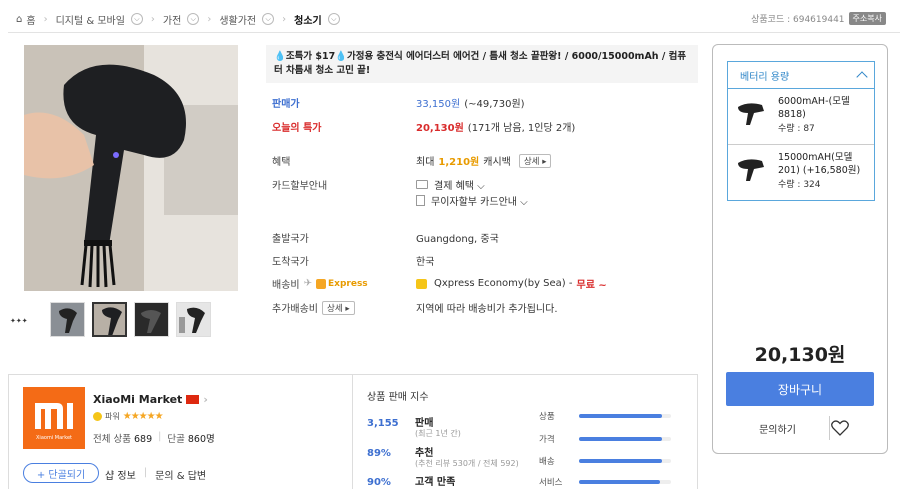  I want to click on home-icon: ⌂, so click(19, 19).